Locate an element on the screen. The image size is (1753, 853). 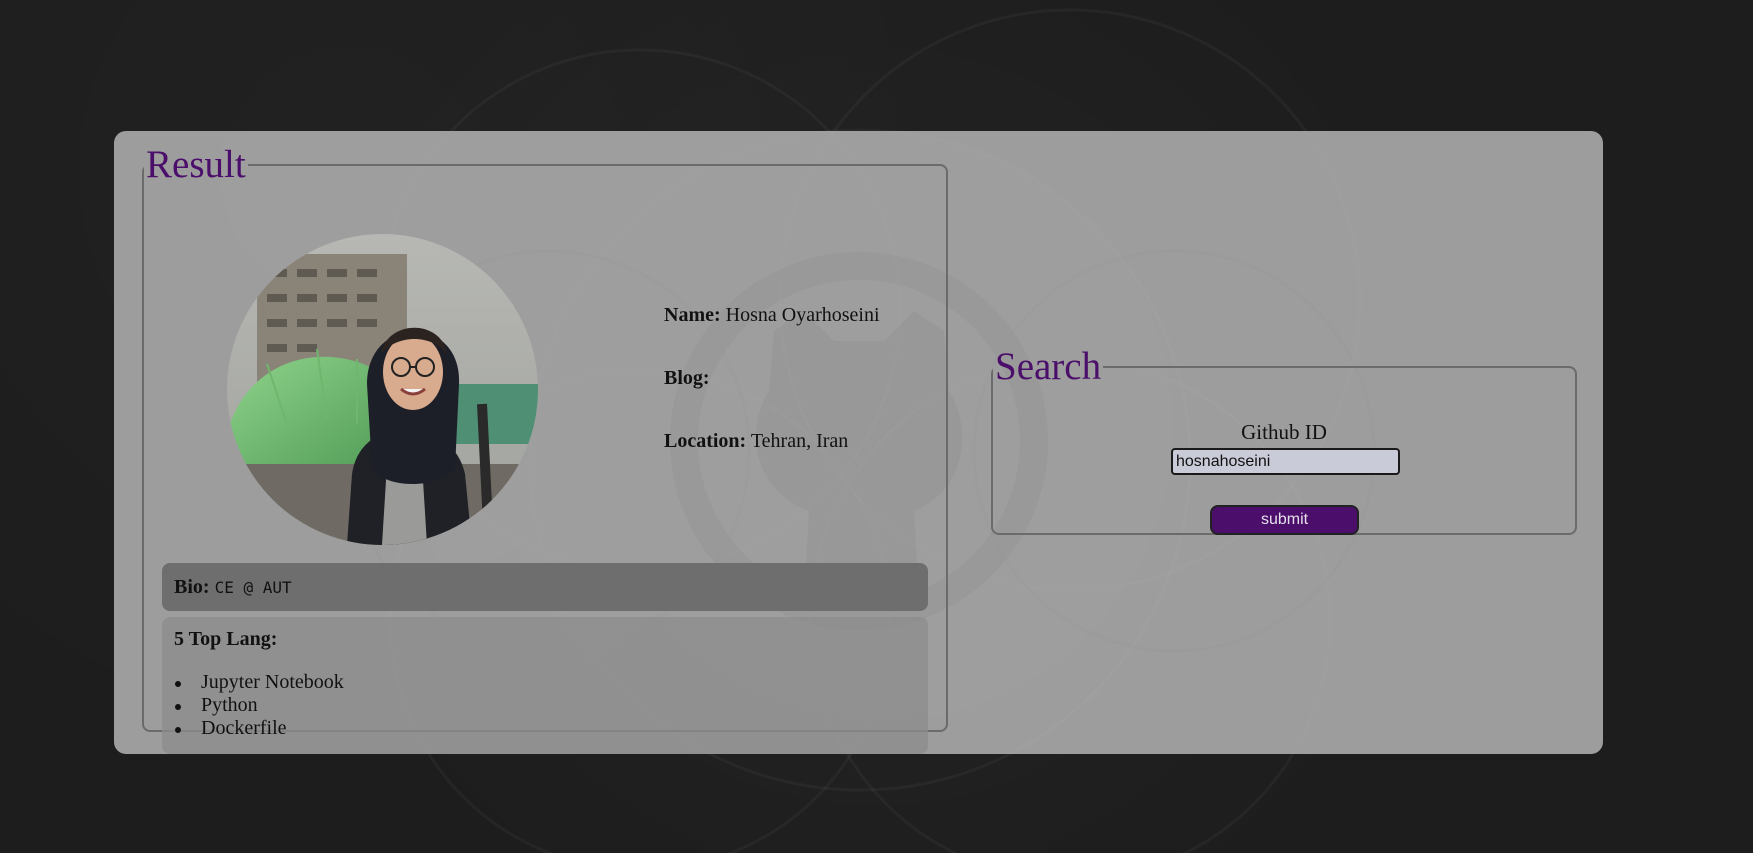
blog-row: Blog: is located at coordinates (687, 378).